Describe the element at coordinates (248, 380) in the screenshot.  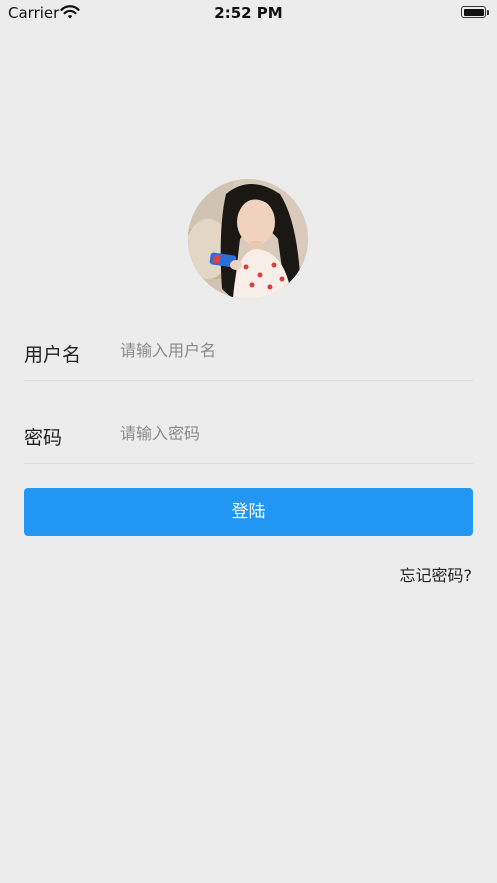
I see `username-divider` at that location.